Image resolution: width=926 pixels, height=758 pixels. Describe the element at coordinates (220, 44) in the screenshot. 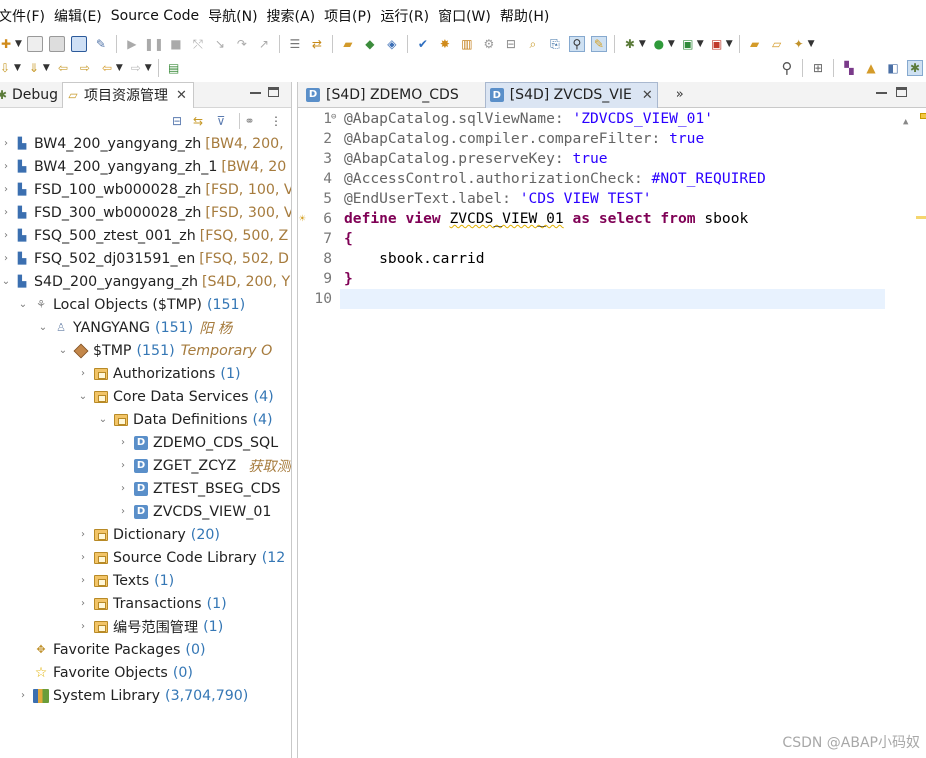

I see `step-into-icon: ↘` at that location.